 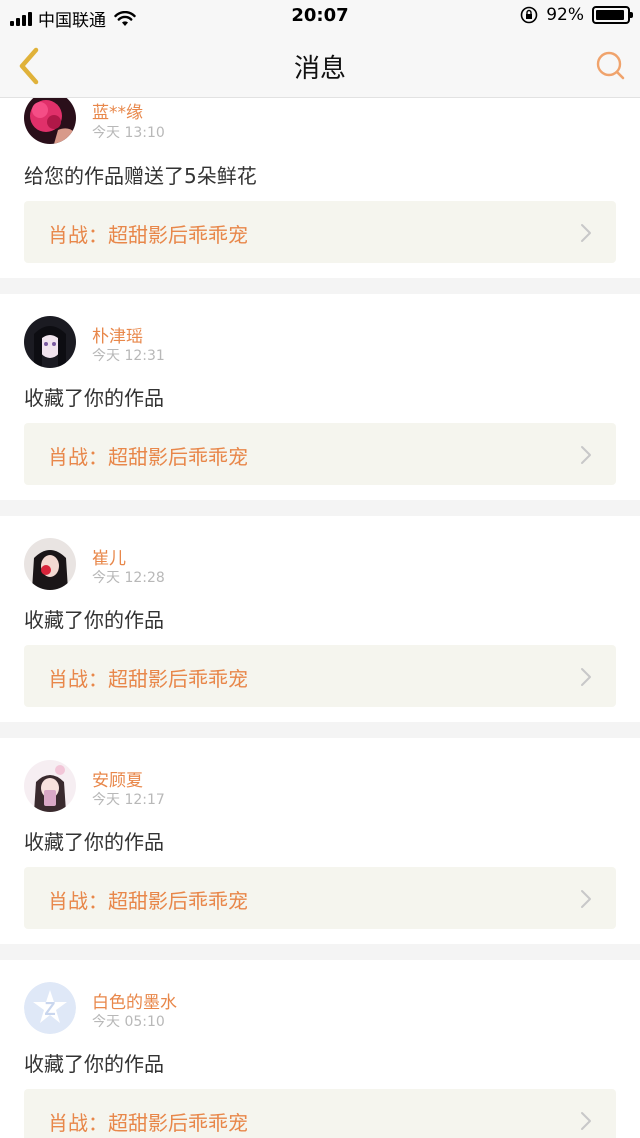 What do you see at coordinates (117, 334) in the screenshot?
I see `username: 朴津瑶` at bounding box center [117, 334].